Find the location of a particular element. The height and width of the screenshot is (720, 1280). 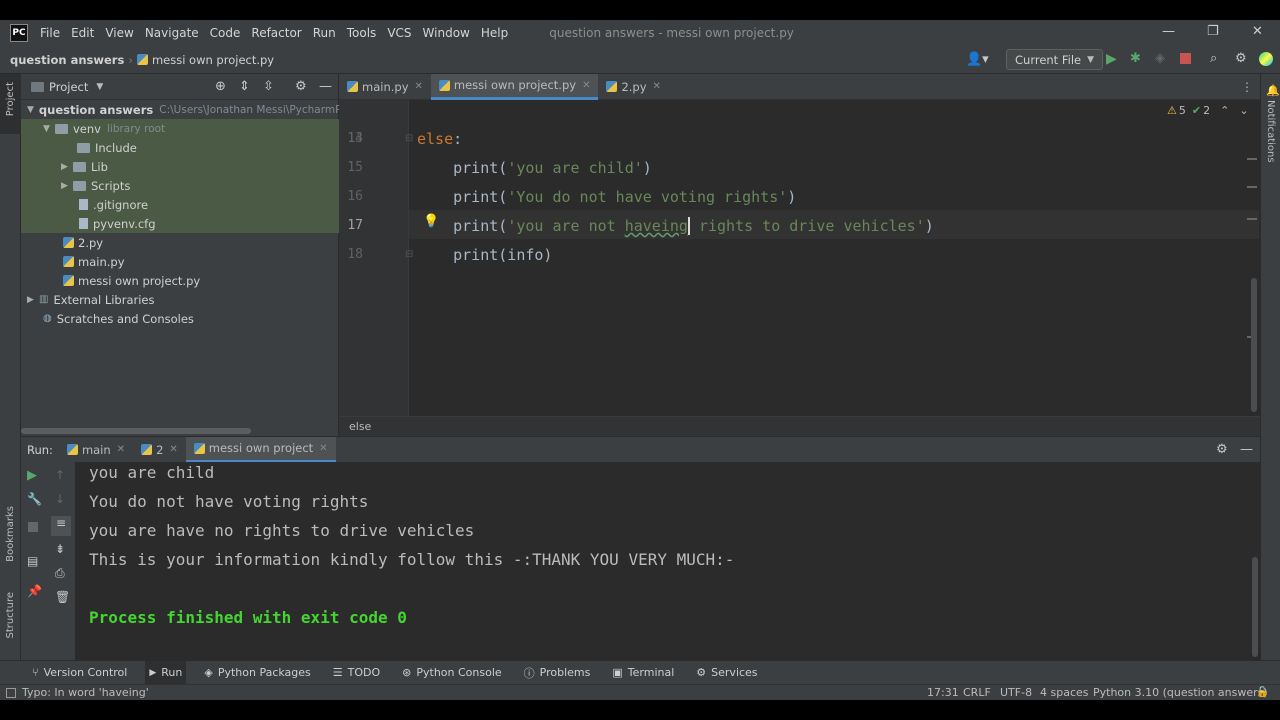

fold-end-icon: ⊟ is located at coordinates (409, 254).